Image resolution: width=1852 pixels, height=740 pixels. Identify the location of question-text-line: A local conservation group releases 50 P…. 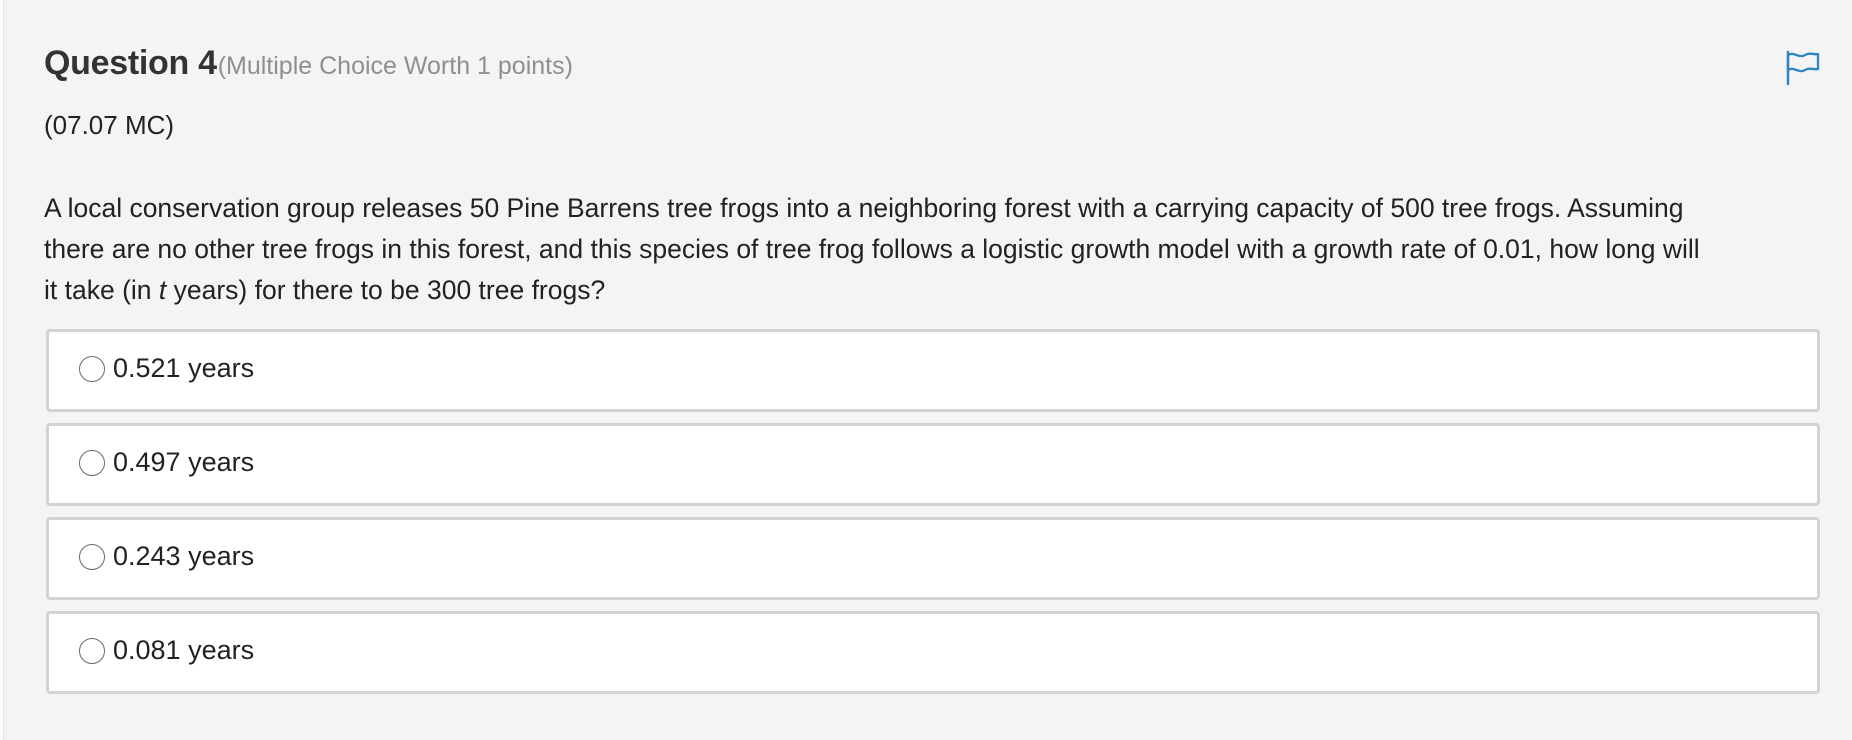
(864, 208).